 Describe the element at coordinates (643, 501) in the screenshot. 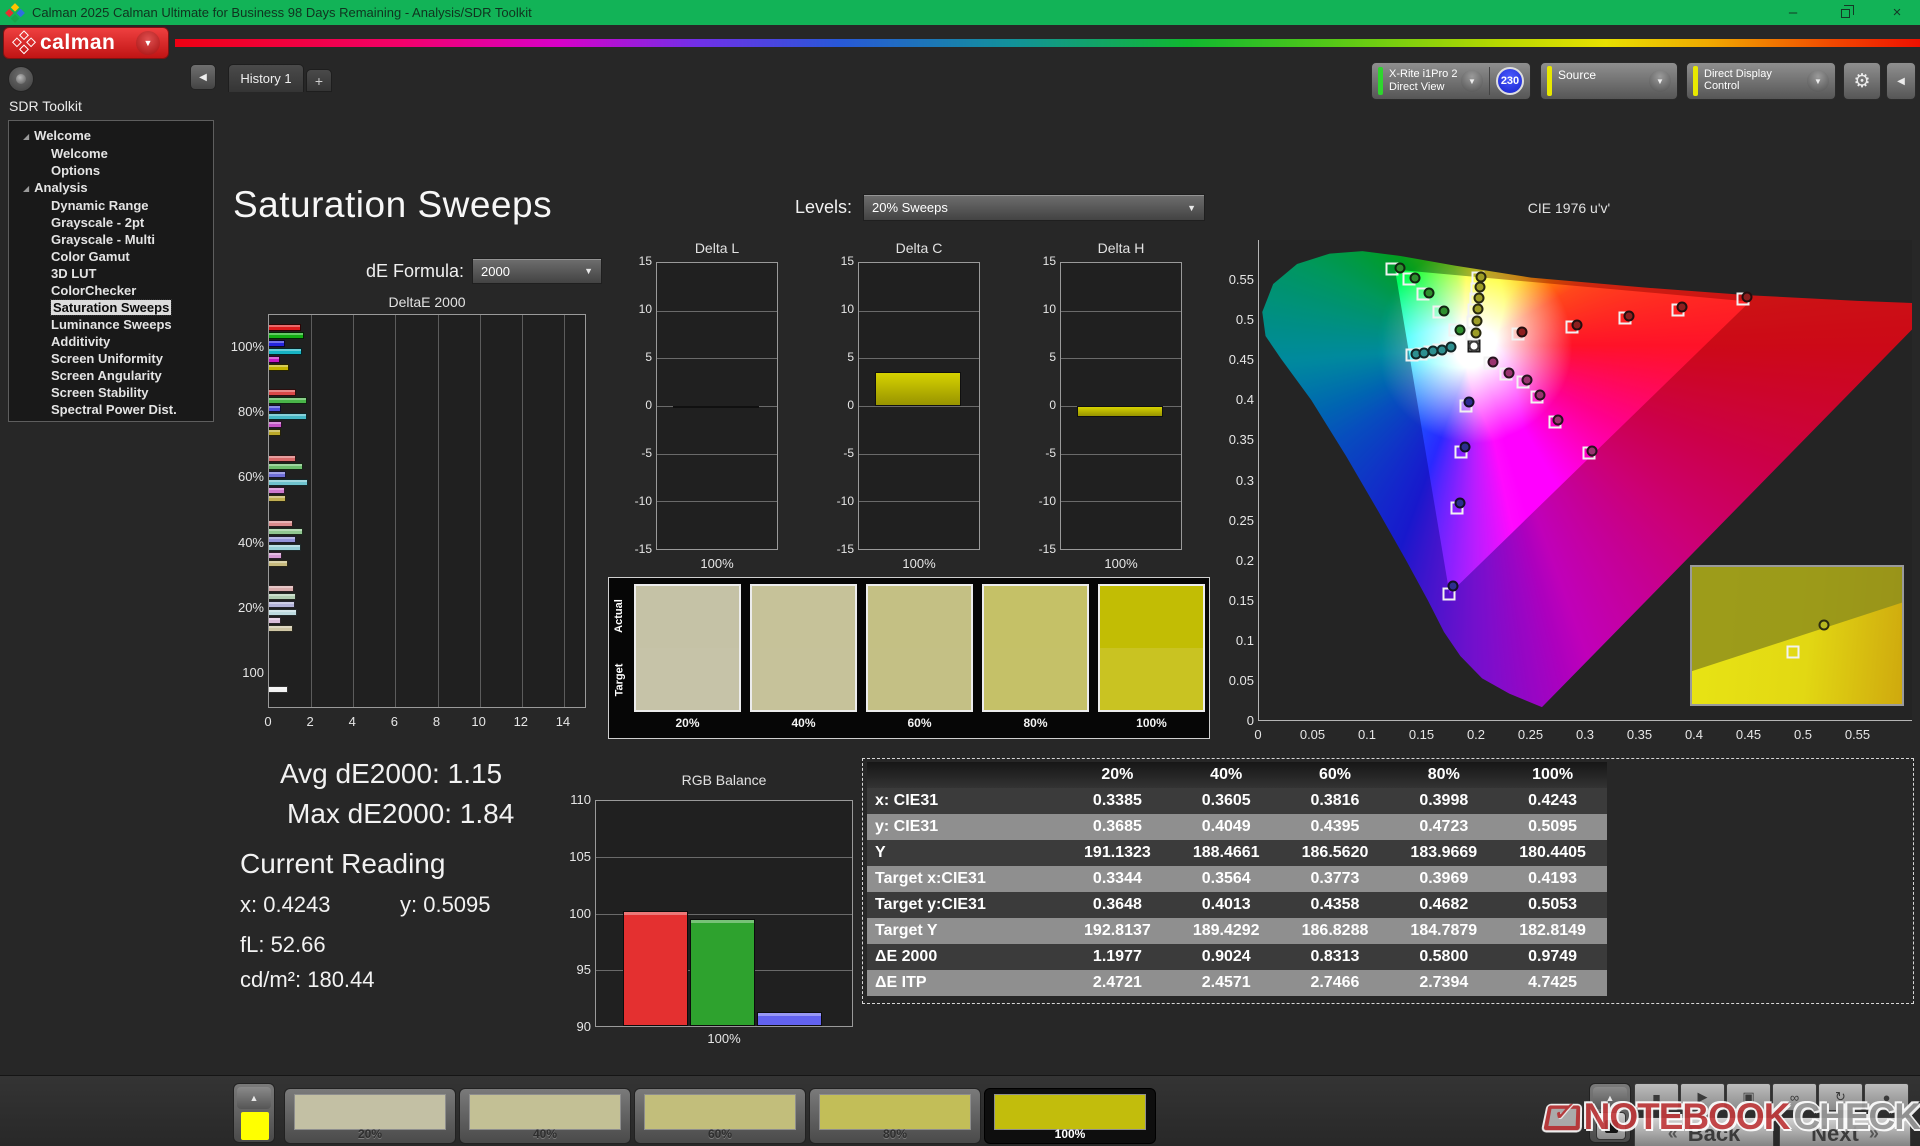

I see `axis-tick-label: -10` at that location.